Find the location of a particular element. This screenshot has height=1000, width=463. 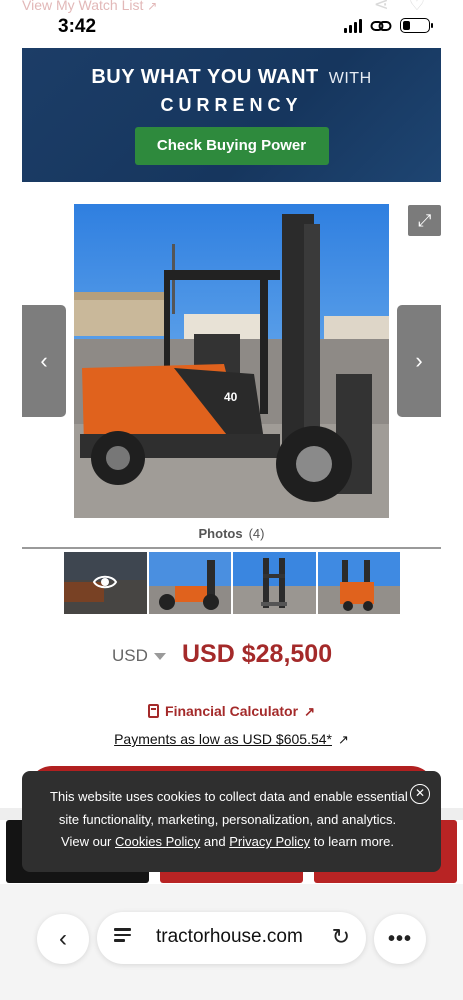

more-icon: ••• is located at coordinates (399, 938).